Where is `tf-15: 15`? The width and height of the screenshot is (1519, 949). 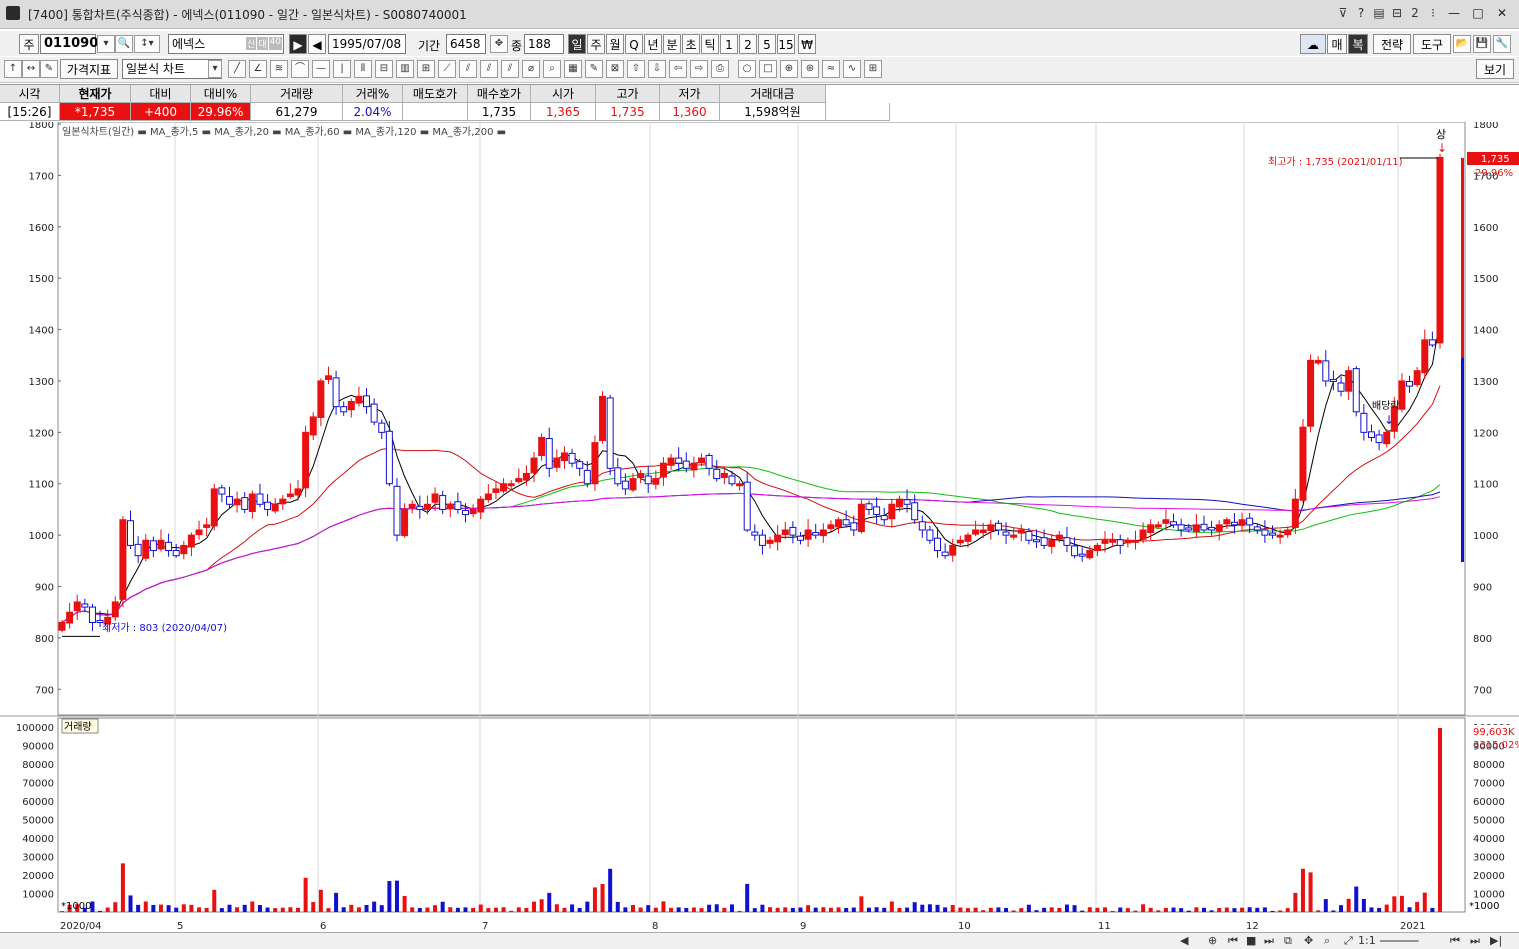 tf-15: 15 is located at coordinates (786, 44).